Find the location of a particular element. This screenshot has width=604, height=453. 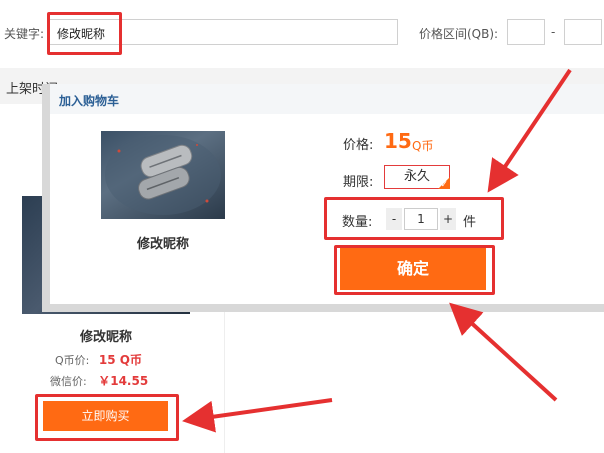

period-label: 期限: is located at coordinates (358, 182).